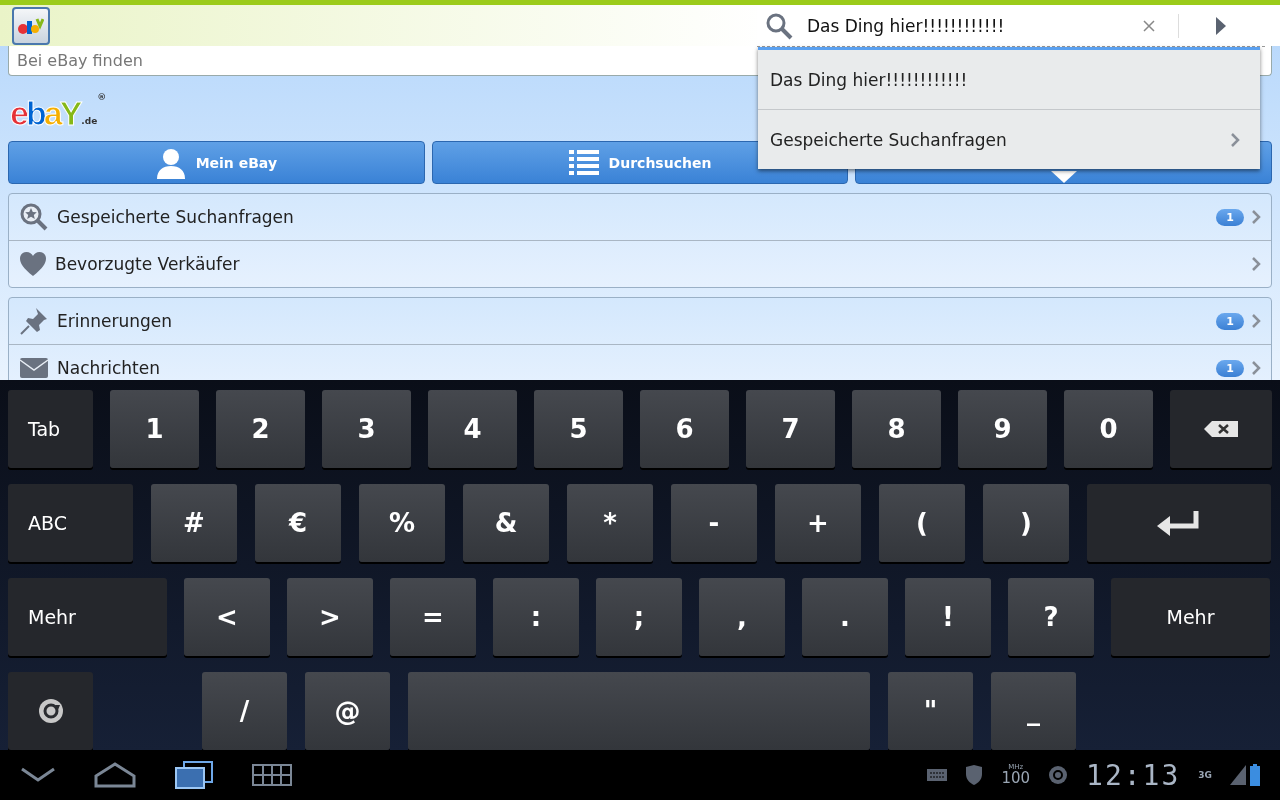  Describe the element at coordinates (366, 429) in the screenshot. I see `key: 3` at that location.